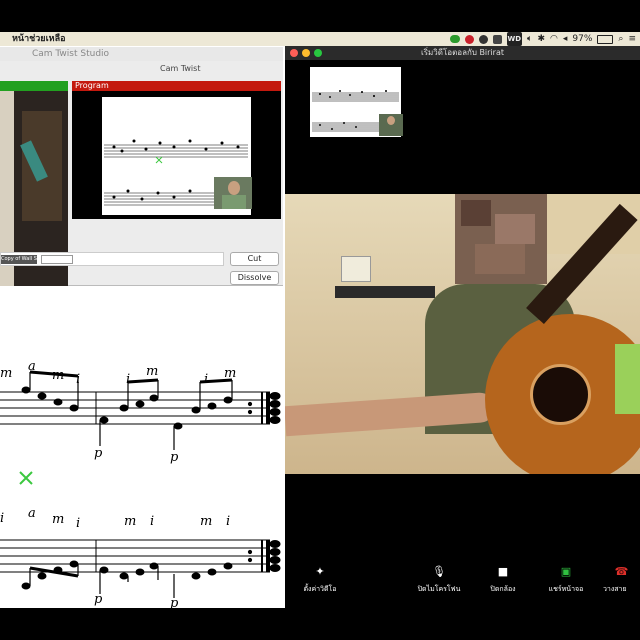  I want to click on dissolve-button: Dissolve, so click(254, 278).